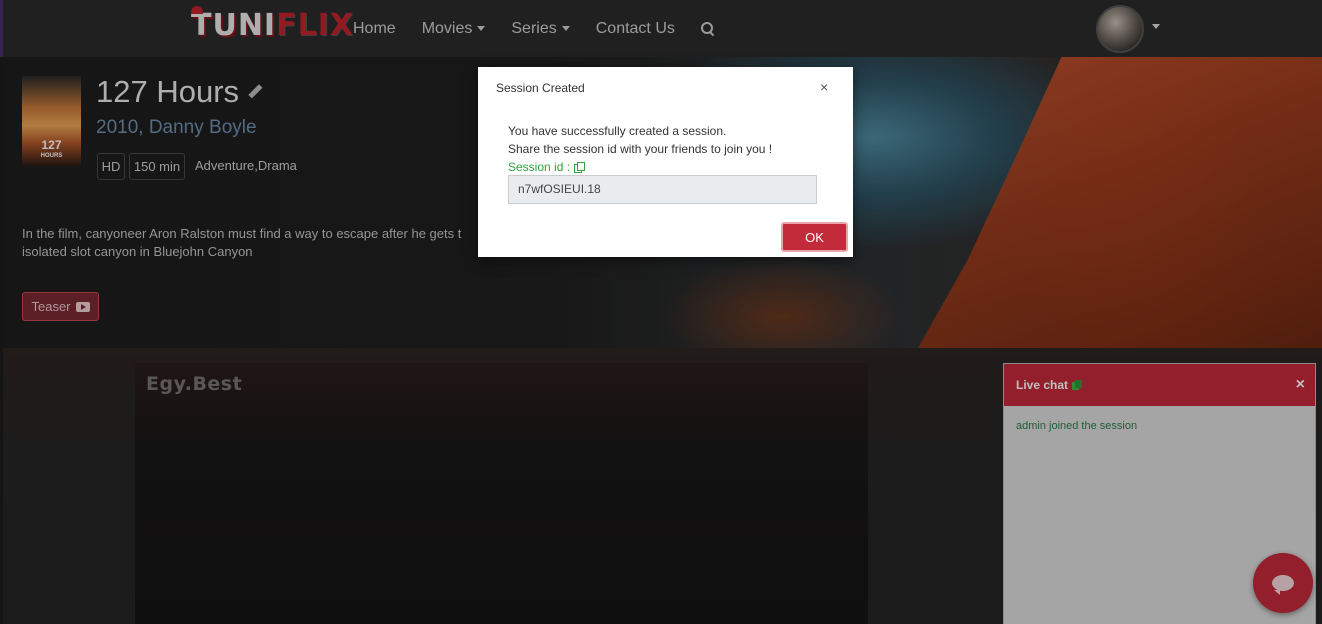 This screenshot has width=1322, height=624. Describe the element at coordinates (540, 88) in the screenshot. I see `modal-title: Session Created` at that location.